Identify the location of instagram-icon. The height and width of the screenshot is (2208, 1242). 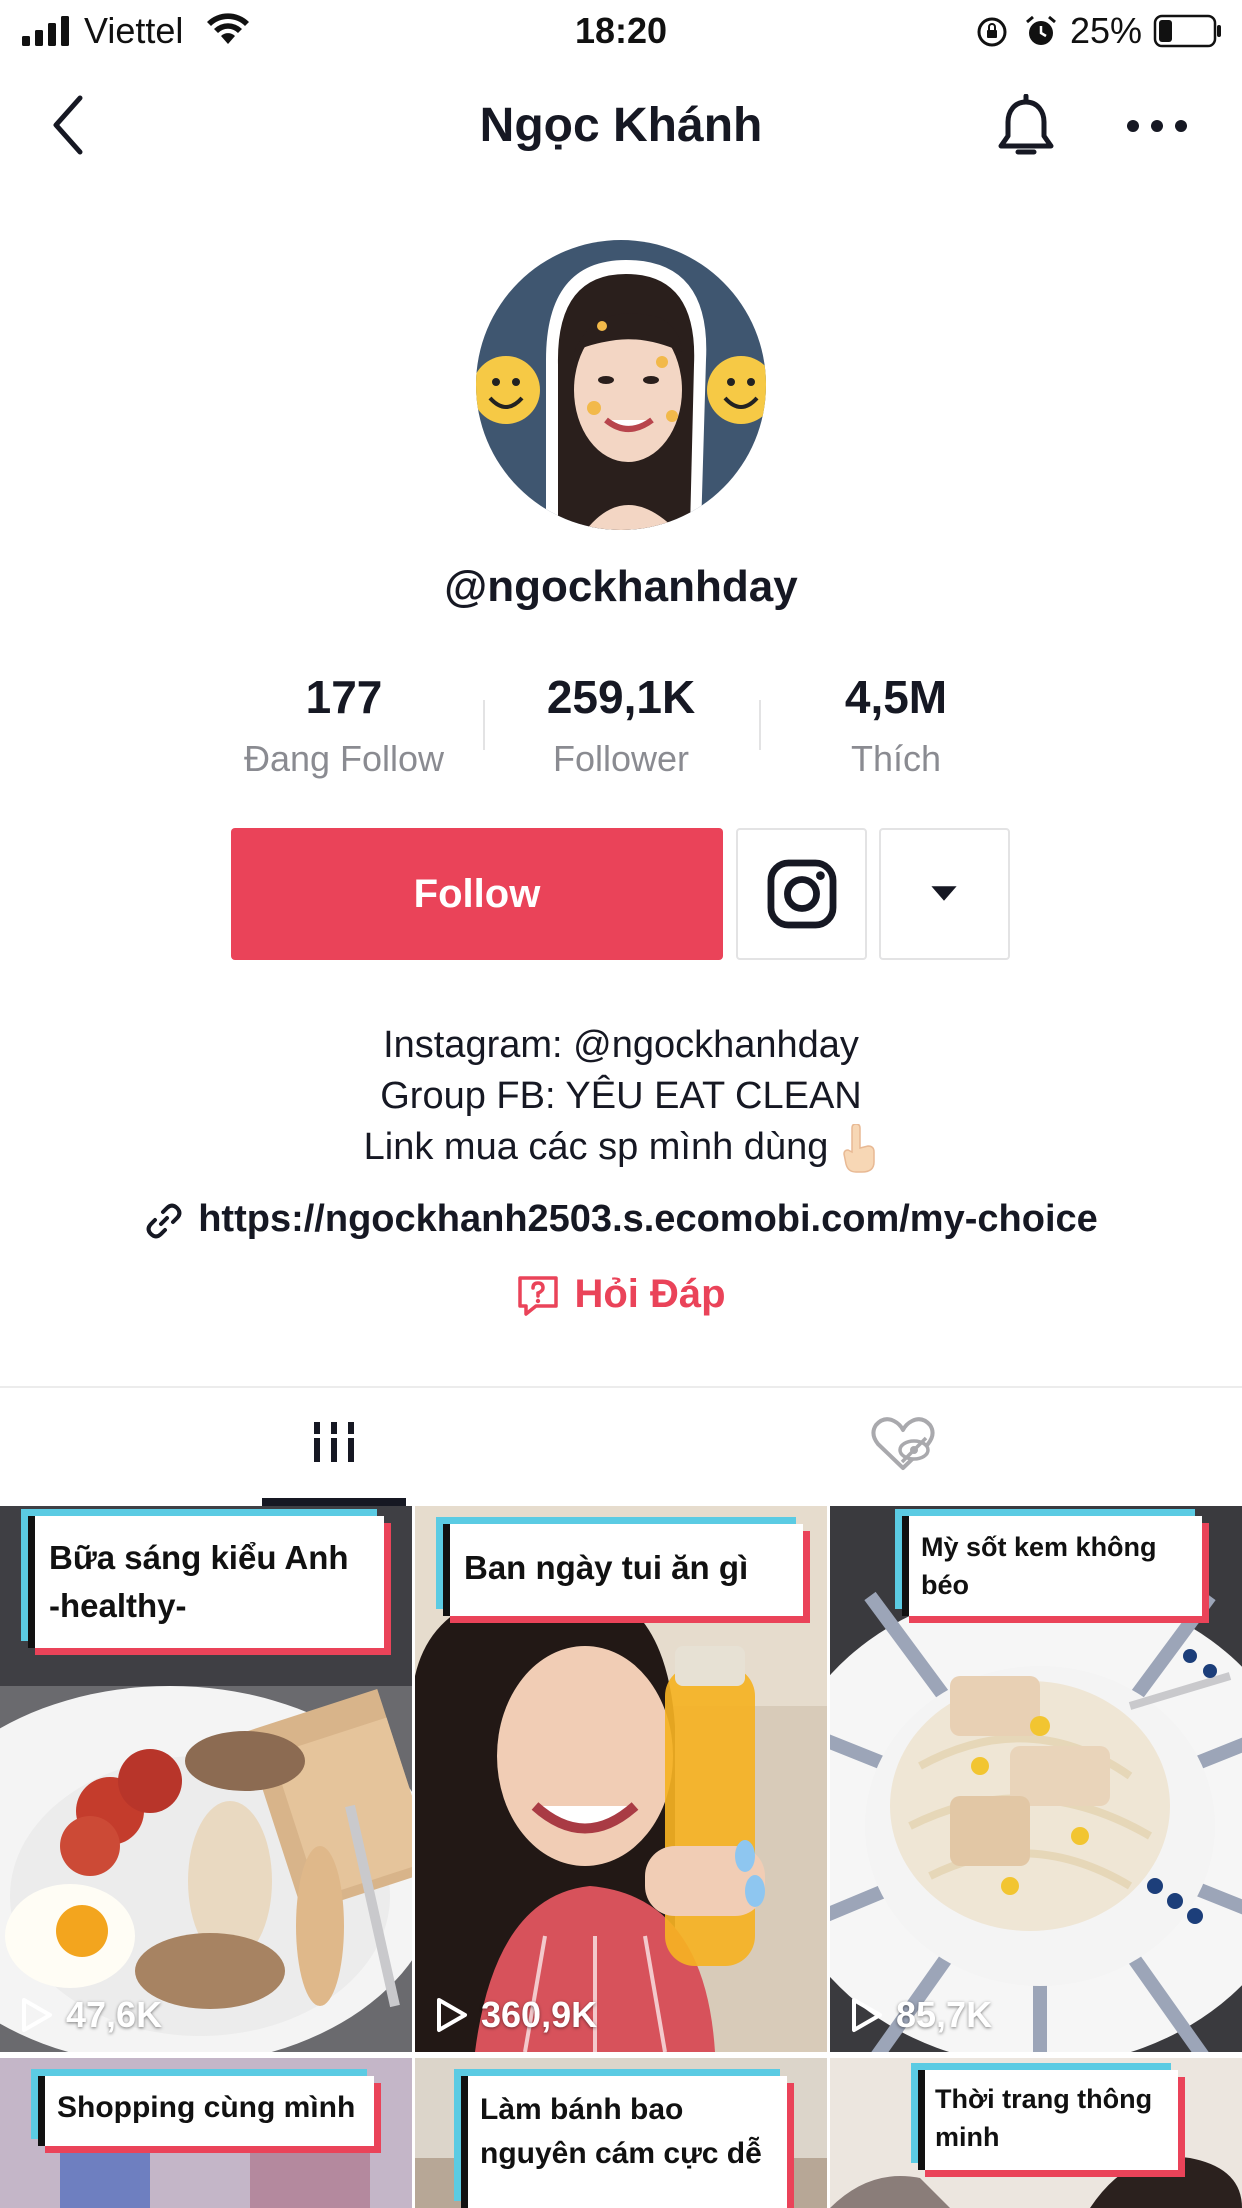
(802, 894).